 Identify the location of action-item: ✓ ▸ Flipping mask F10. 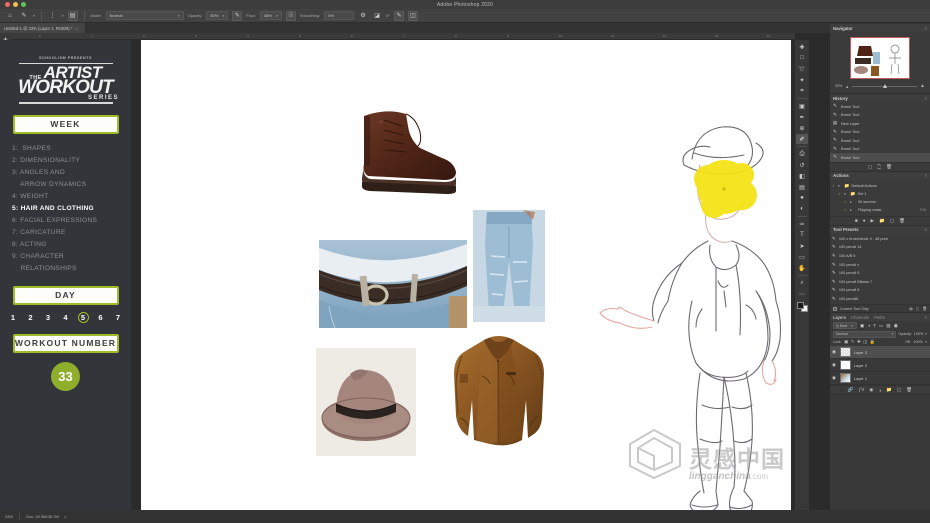
(880, 210).